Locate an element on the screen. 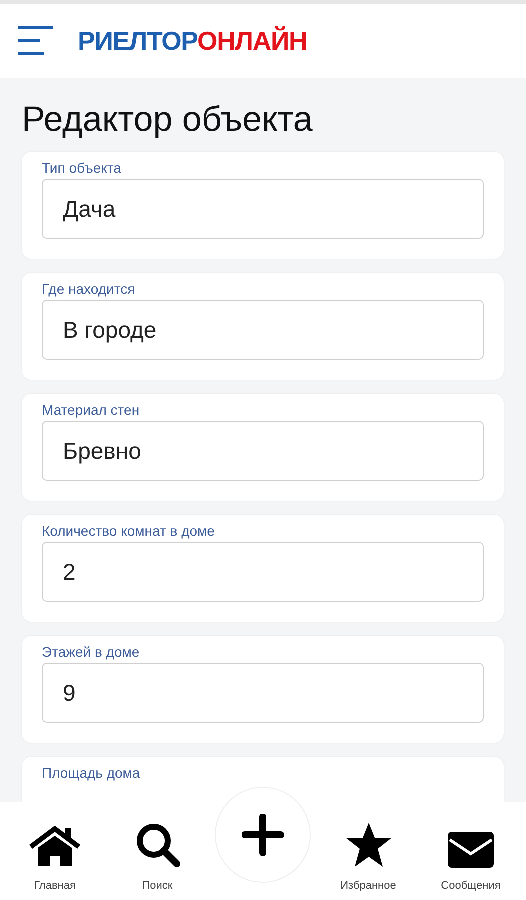 The image size is (526, 900). mail-icon is located at coordinates (471, 850).